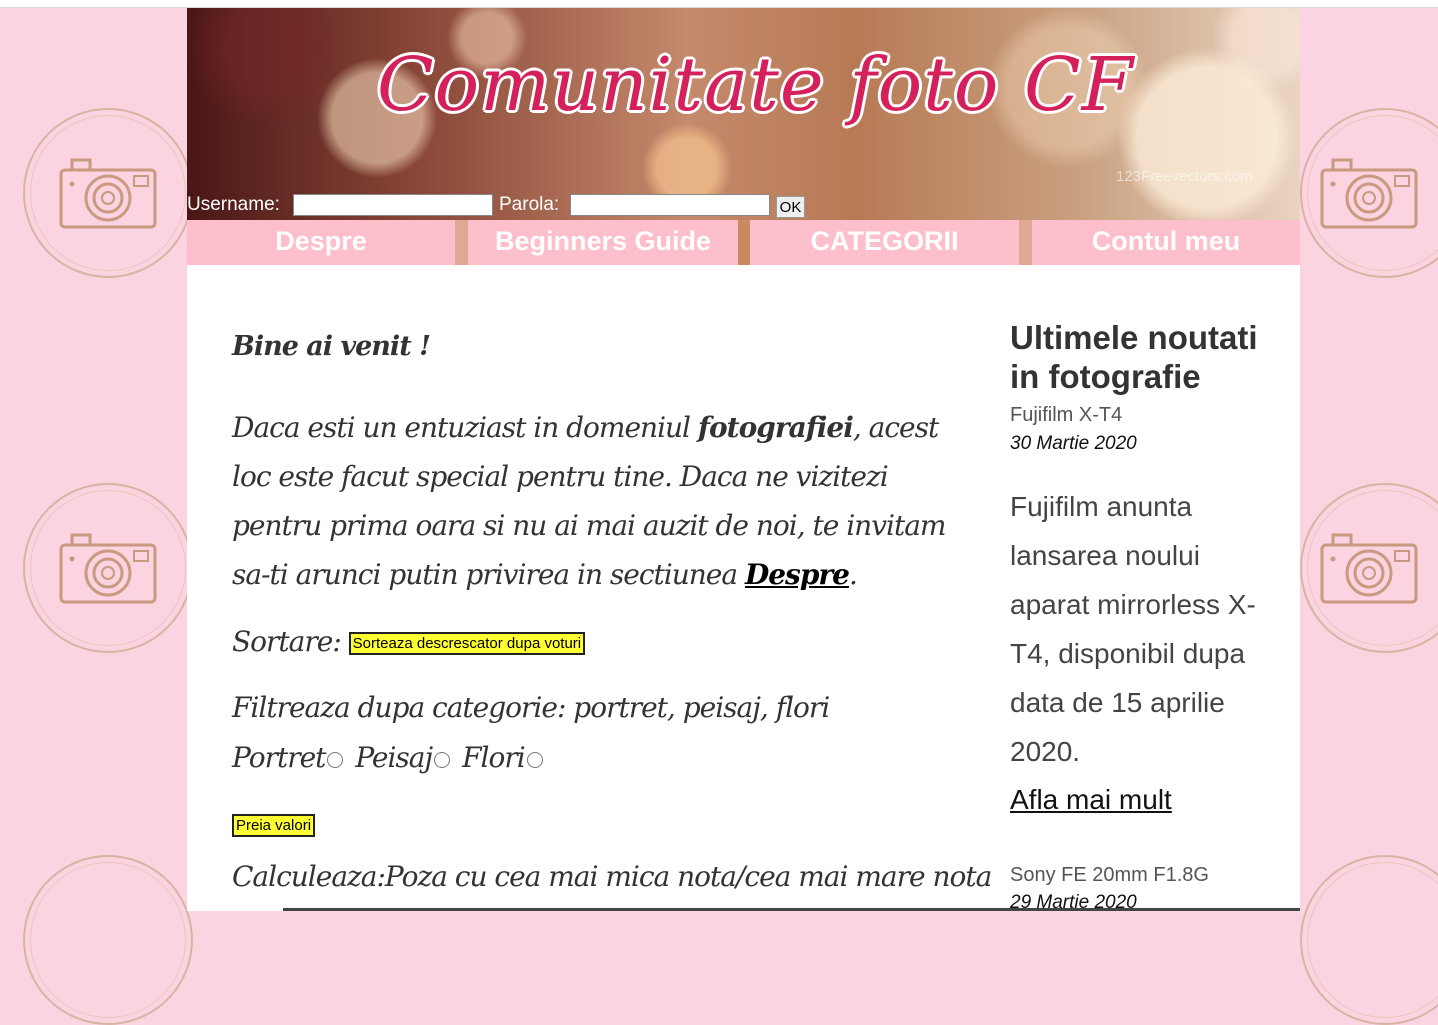 This screenshot has width=1438, height=1025. I want to click on radio-label-portret: Portret, so click(279, 757).